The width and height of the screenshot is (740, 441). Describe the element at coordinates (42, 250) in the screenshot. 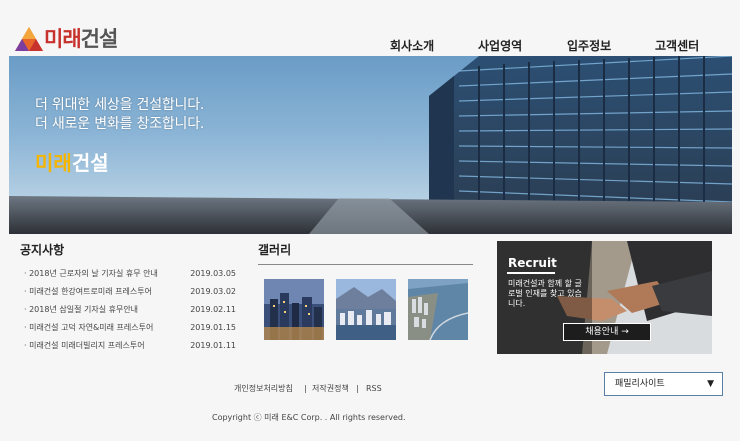

I see `notice-title: 공지사항` at that location.